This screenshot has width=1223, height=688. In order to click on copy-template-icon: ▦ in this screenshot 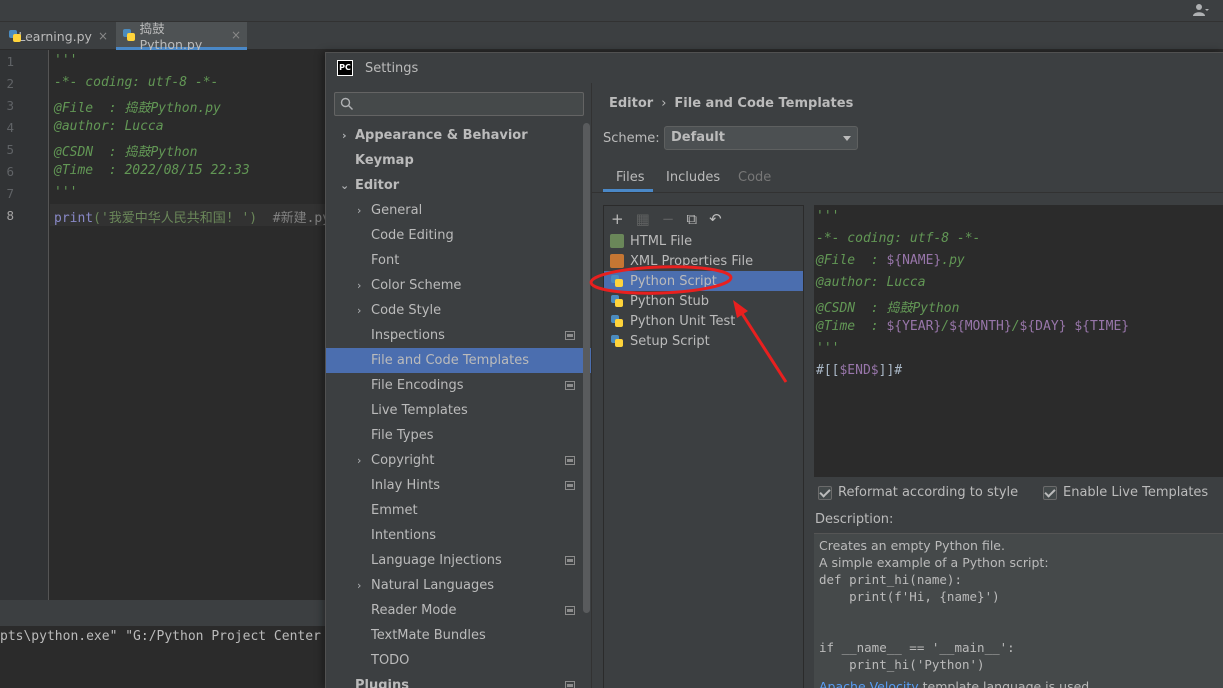, I will do `click(643, 219)`.